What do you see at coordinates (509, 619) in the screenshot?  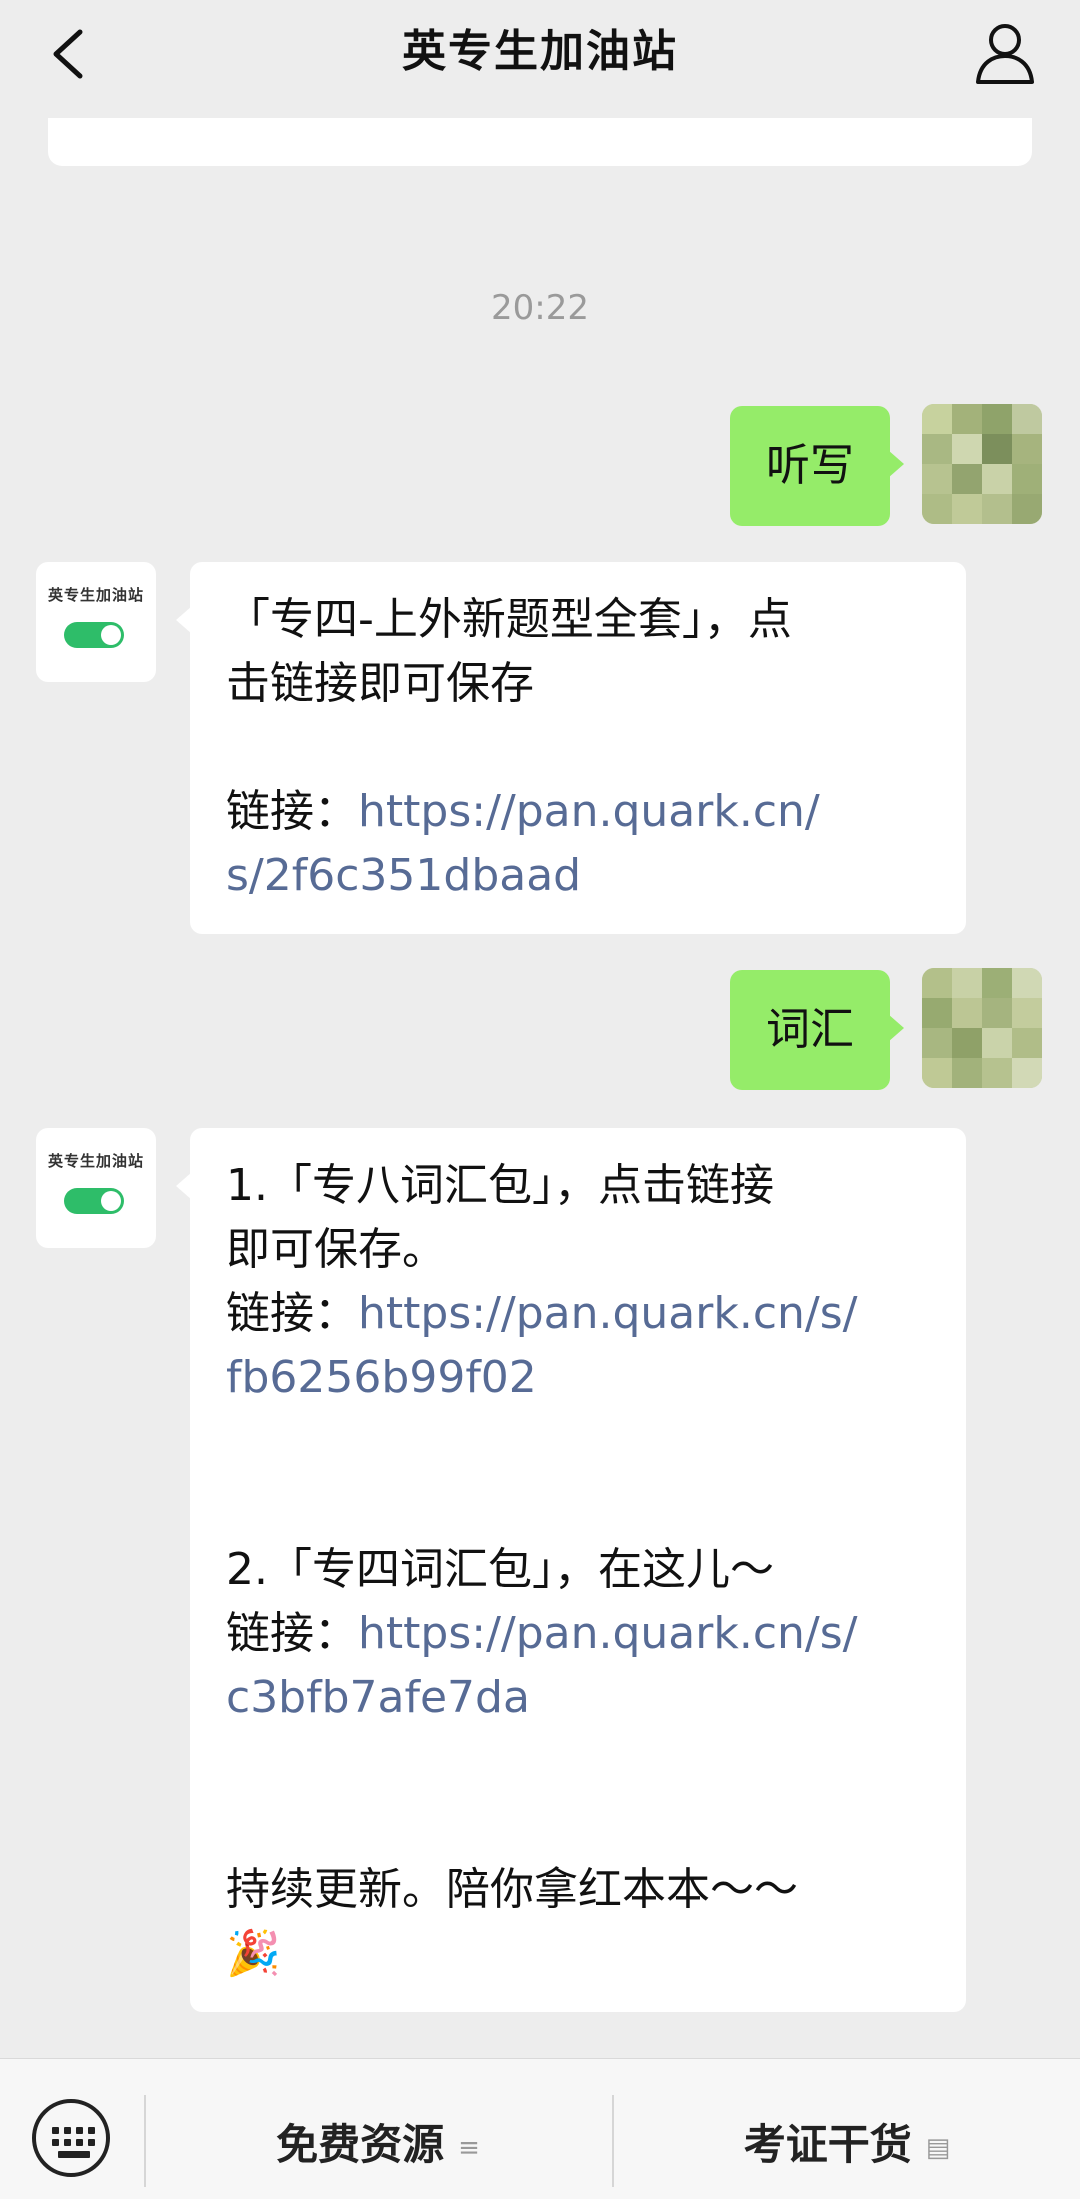 I see `message-line: 「专四-上外新题型全套」，点` at bounding box center [509, 619].